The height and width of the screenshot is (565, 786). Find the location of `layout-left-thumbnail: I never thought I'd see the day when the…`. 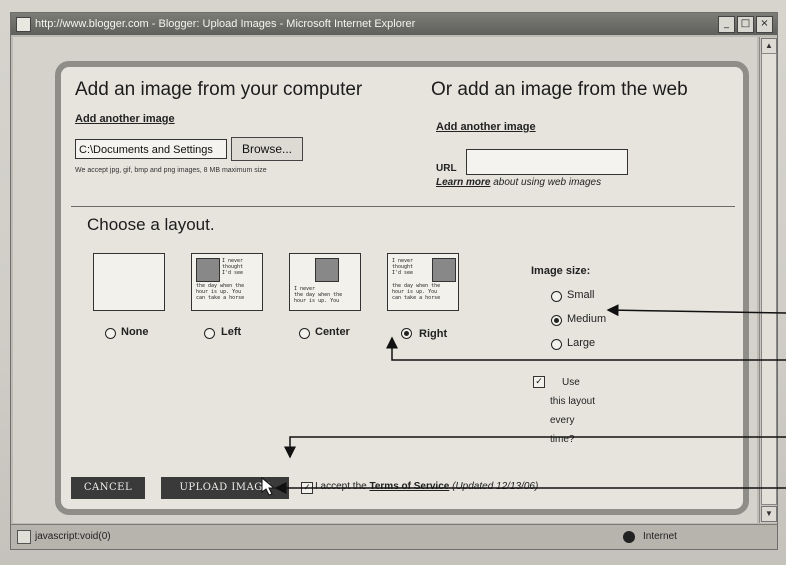

layout-left-thumbnail: I never thought I'd see the day when the… is located at coordinates (227, 282).